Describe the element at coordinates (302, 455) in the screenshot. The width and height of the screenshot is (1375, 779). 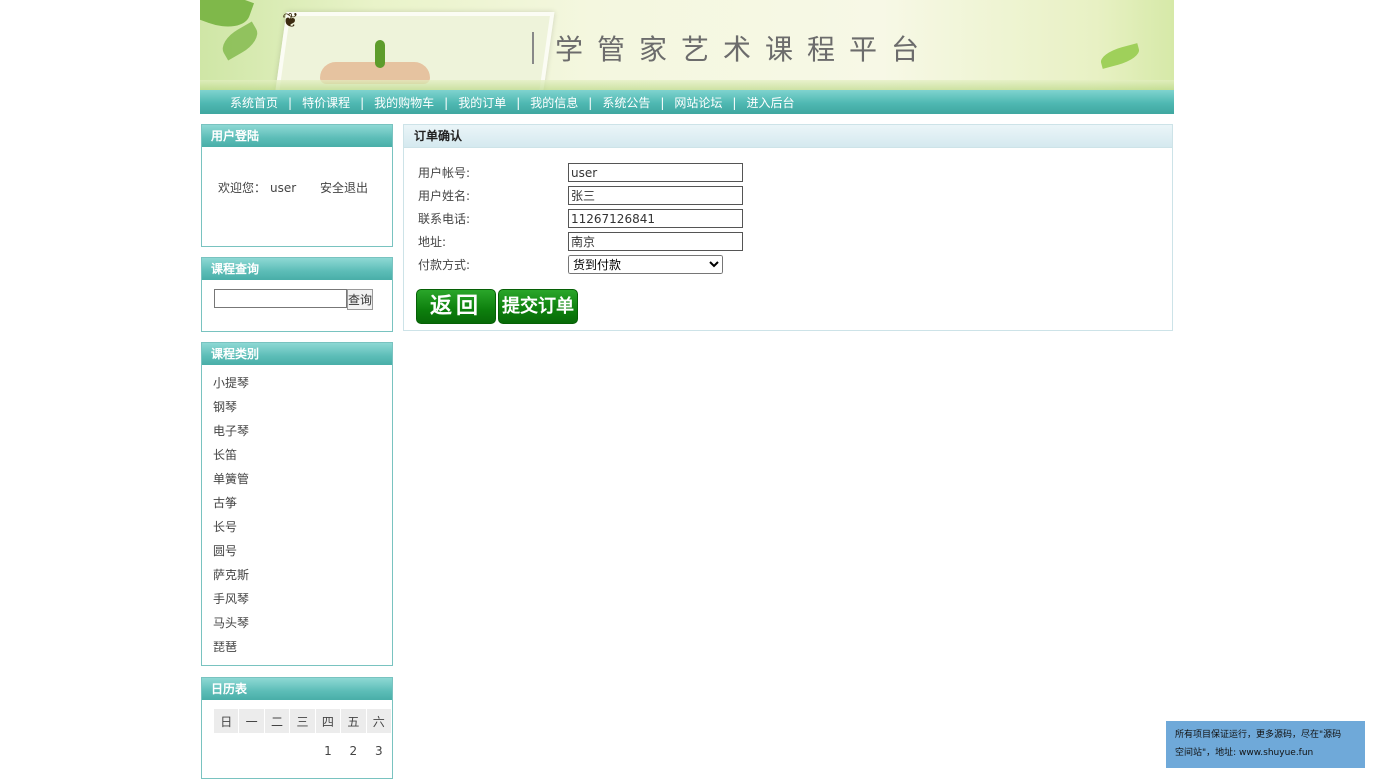
I see `category-item: 长笛` at that location.